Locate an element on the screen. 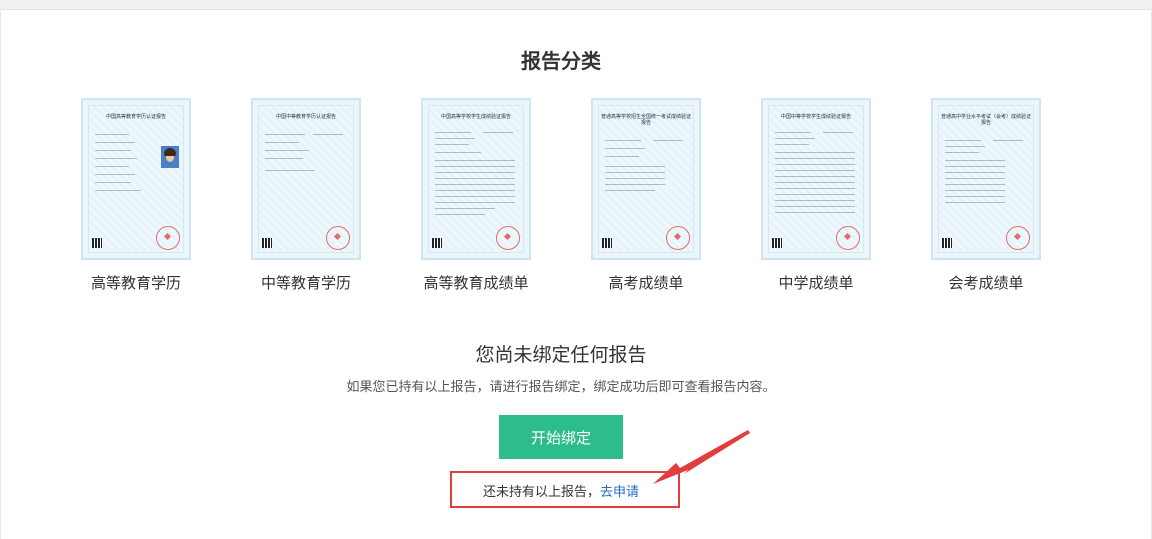 This screenshot has width=1152, height=539. start-binding-button: 开始绑定 is located at coordinates (561, 437).